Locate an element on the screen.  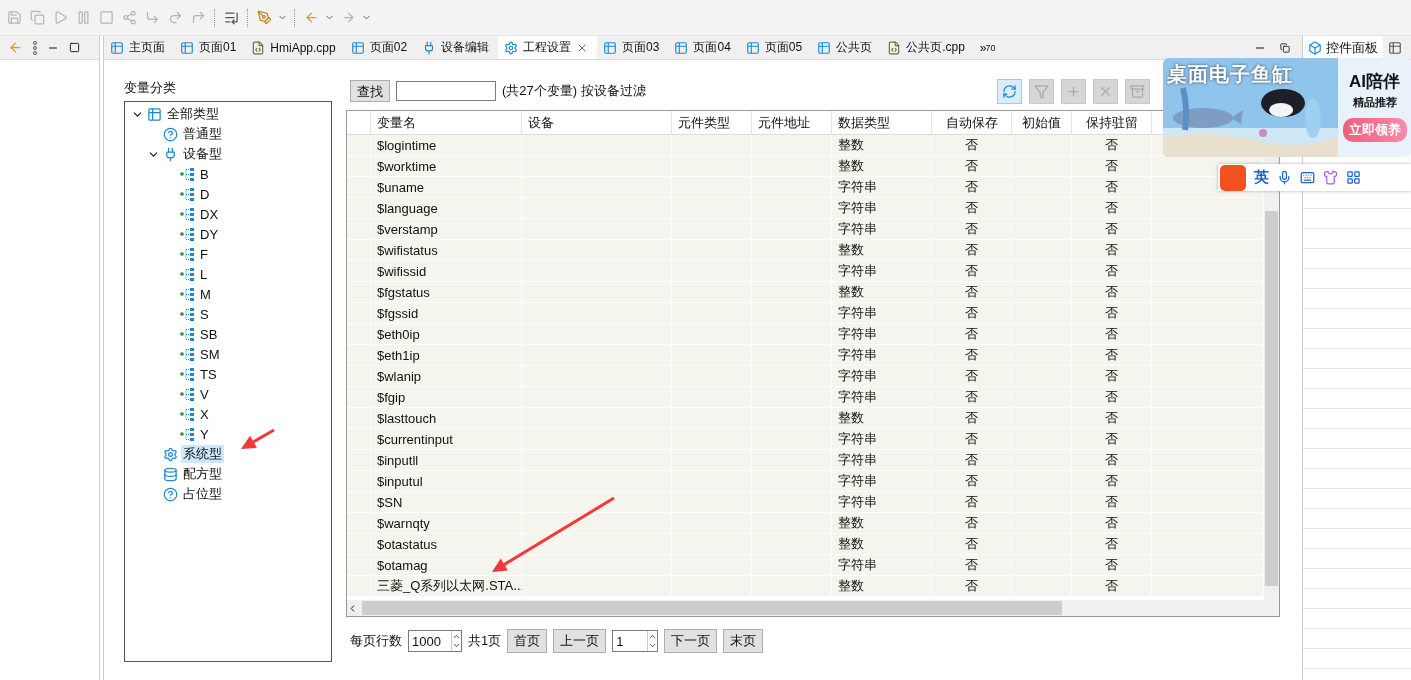
connect-icon is located at coordinates (129, 17).